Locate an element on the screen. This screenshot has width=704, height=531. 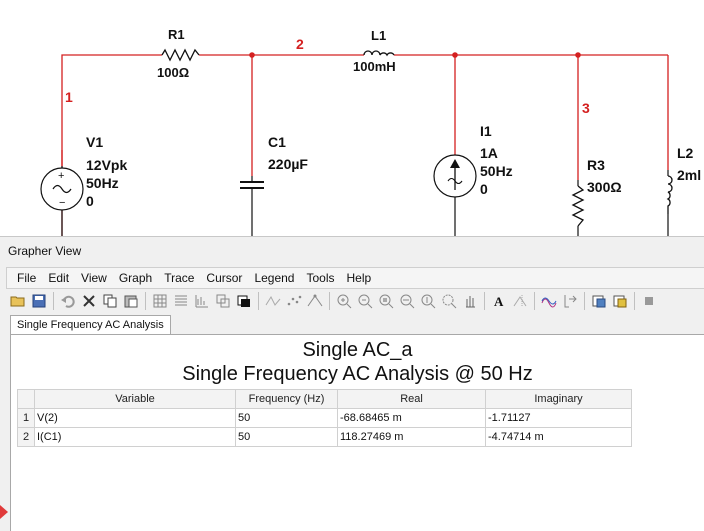
column-header-real: Real is located at coordinates (411, 399).